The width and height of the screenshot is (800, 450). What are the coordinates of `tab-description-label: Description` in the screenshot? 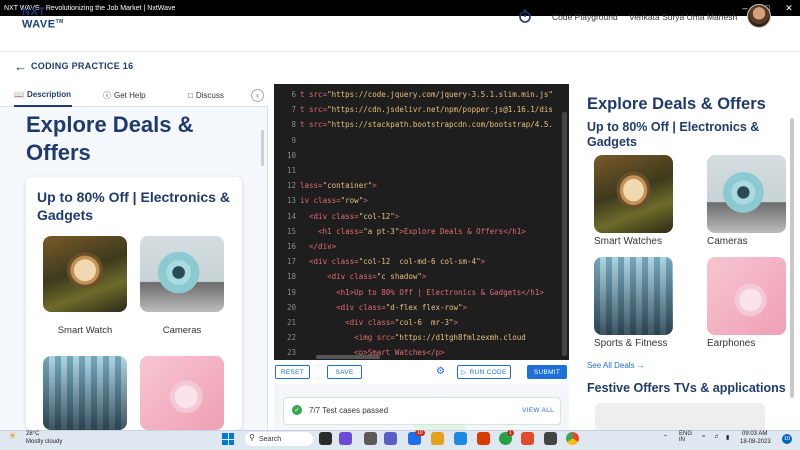 It's located at (48, 94).